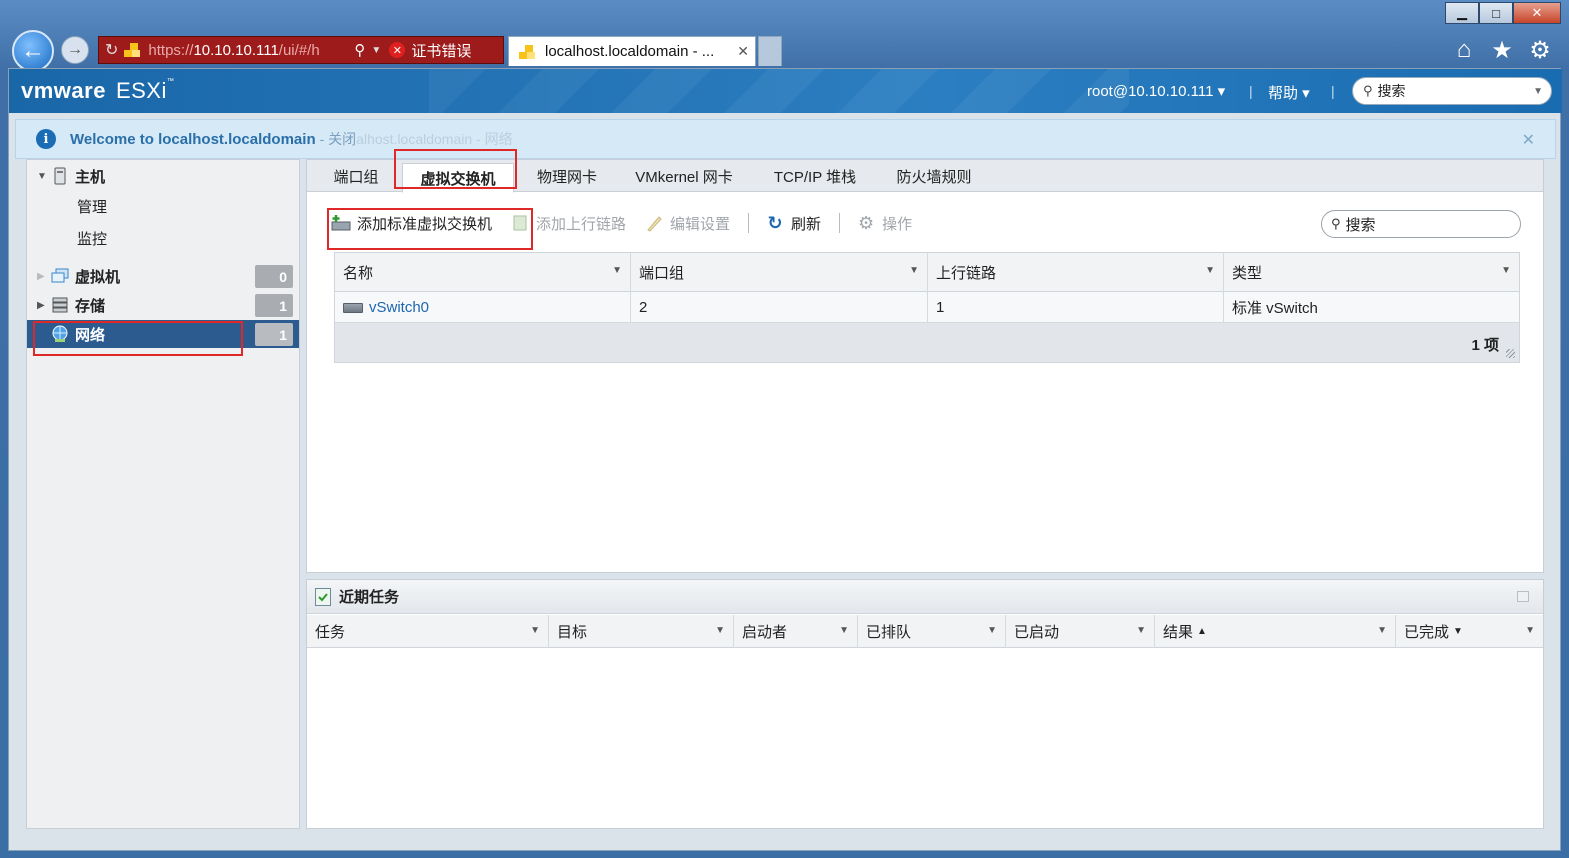 Image resolution: width=1569 pixels, height=858 pixels. Describe the element at coordinates (1537, 13) in the screenshot. I see `close-window-button: ✕` at that location.